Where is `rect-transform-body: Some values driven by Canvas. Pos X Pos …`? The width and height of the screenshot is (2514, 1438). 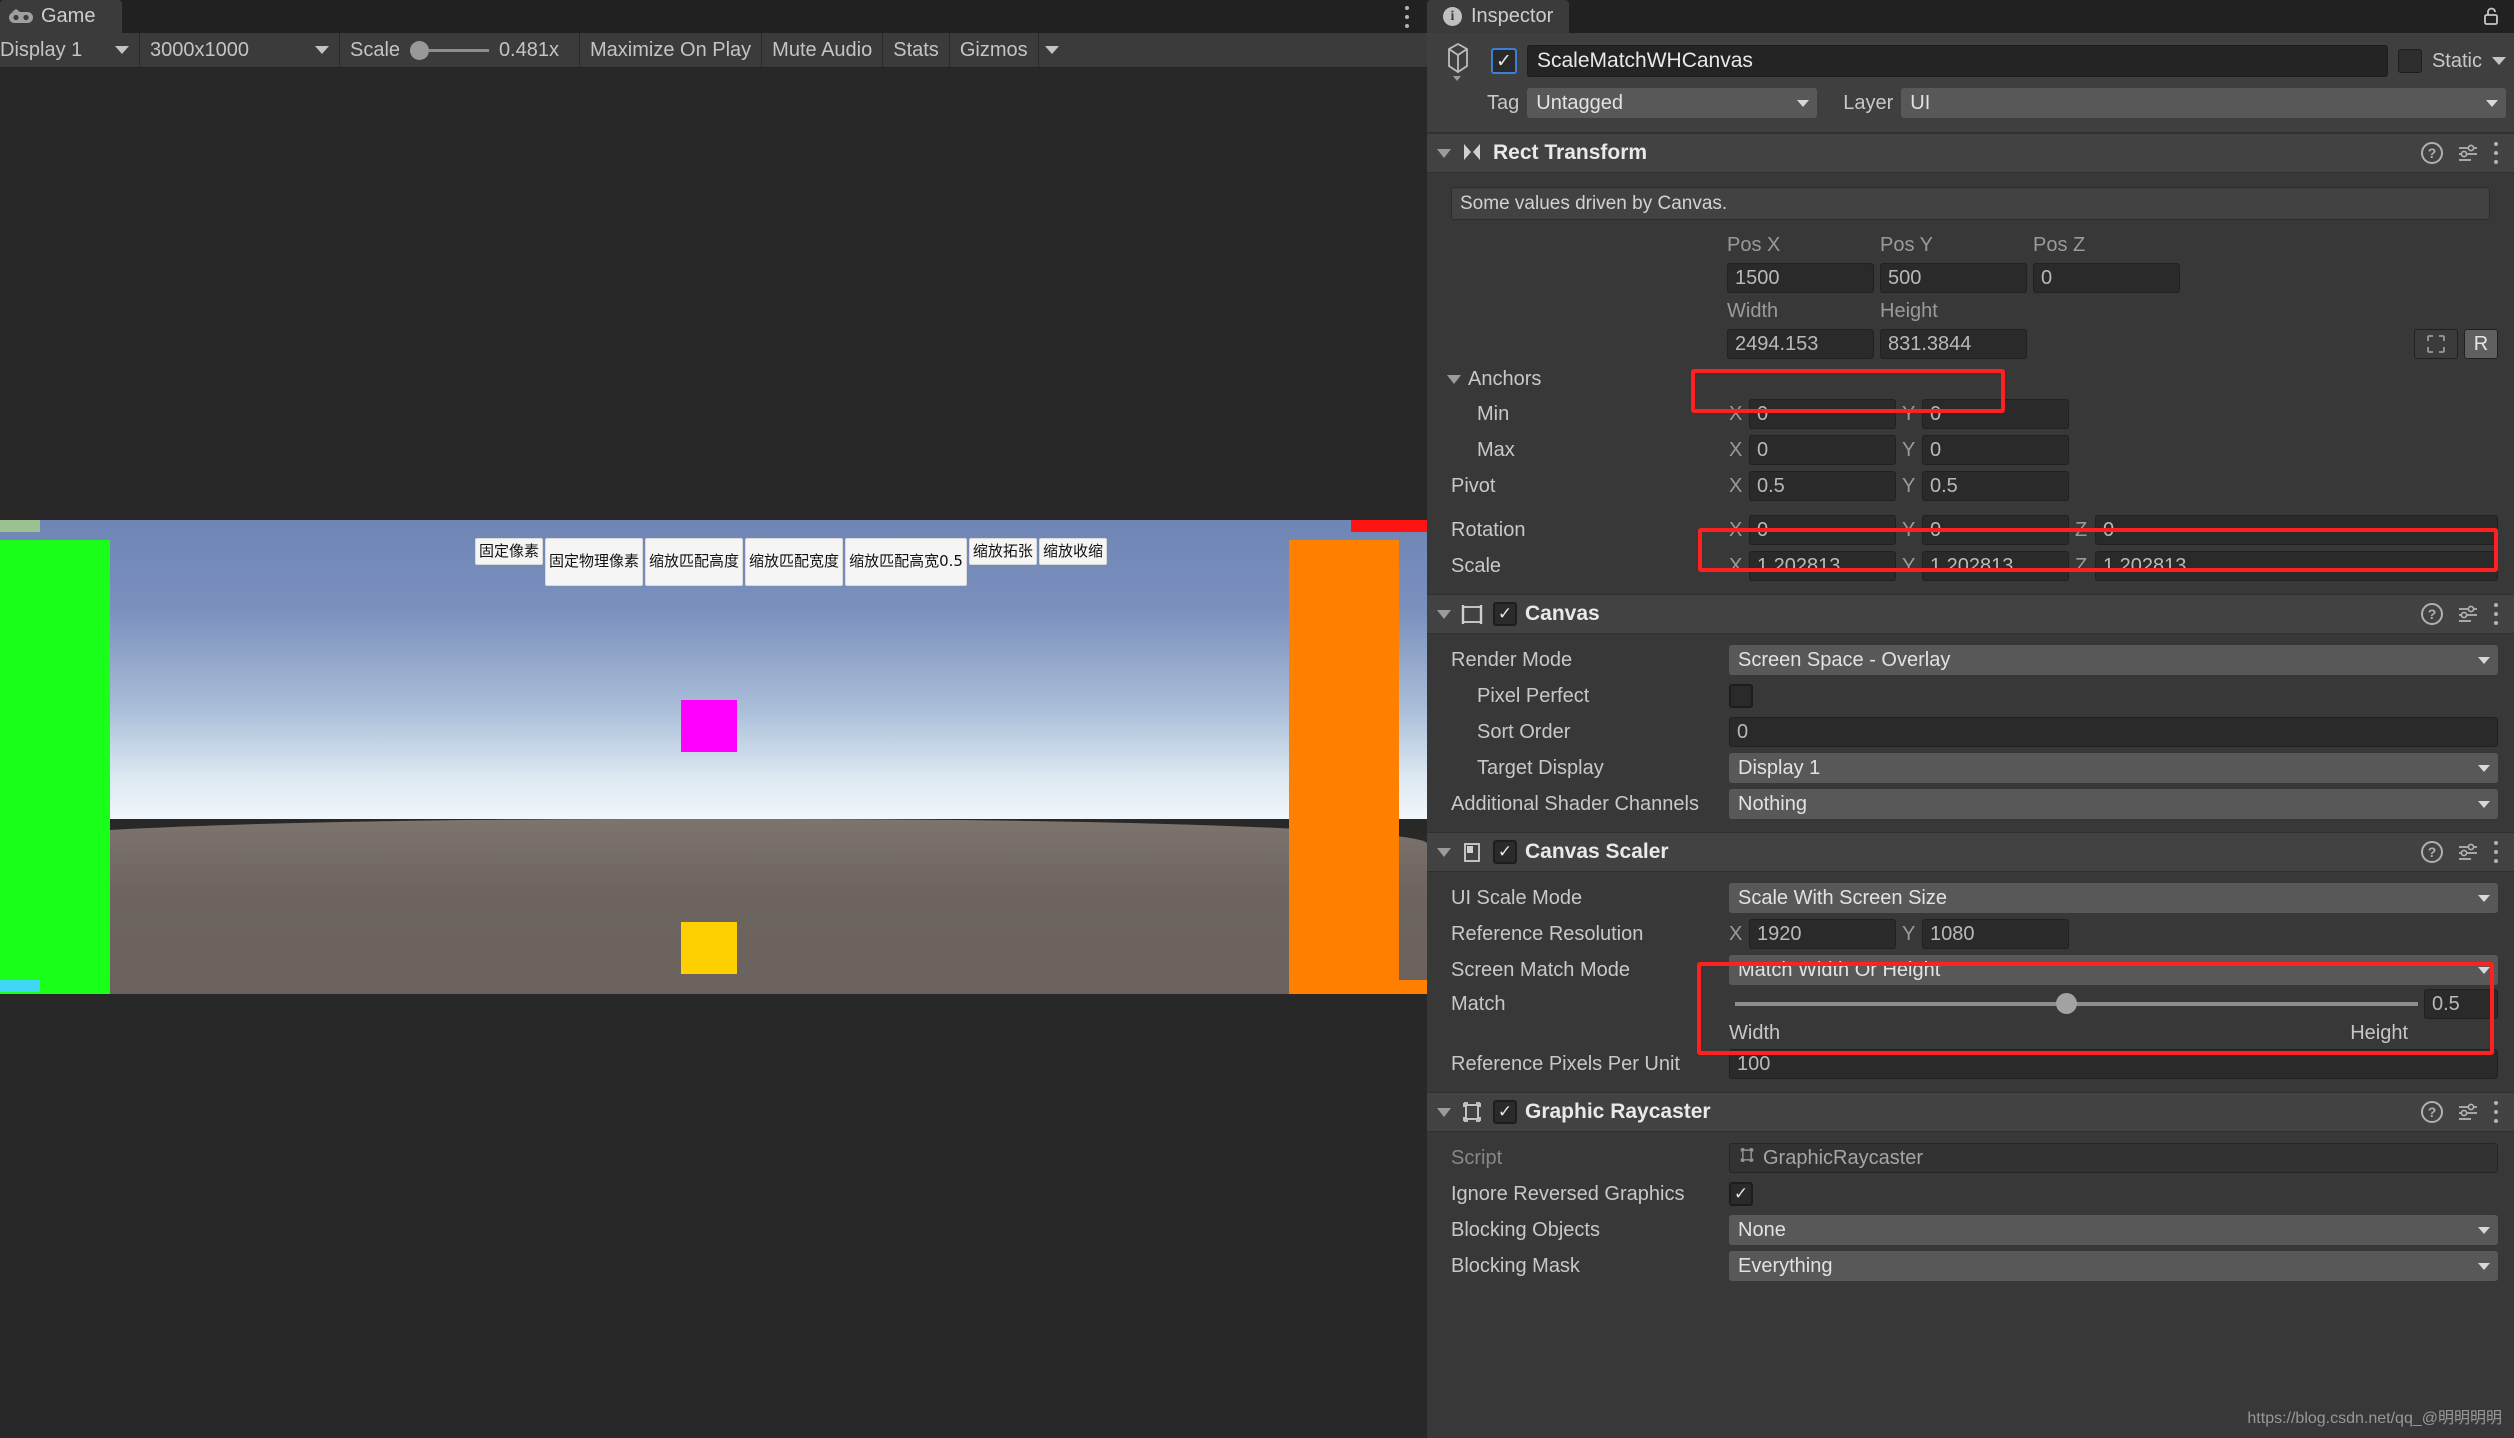 rect-transform-body: Some values driven by Canvas. Pos X Pos … is located at coordinates (1970, 383).